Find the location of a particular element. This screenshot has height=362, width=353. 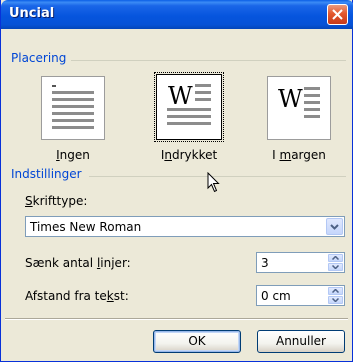

placement-none-tile is located at coordinates (73, 108).